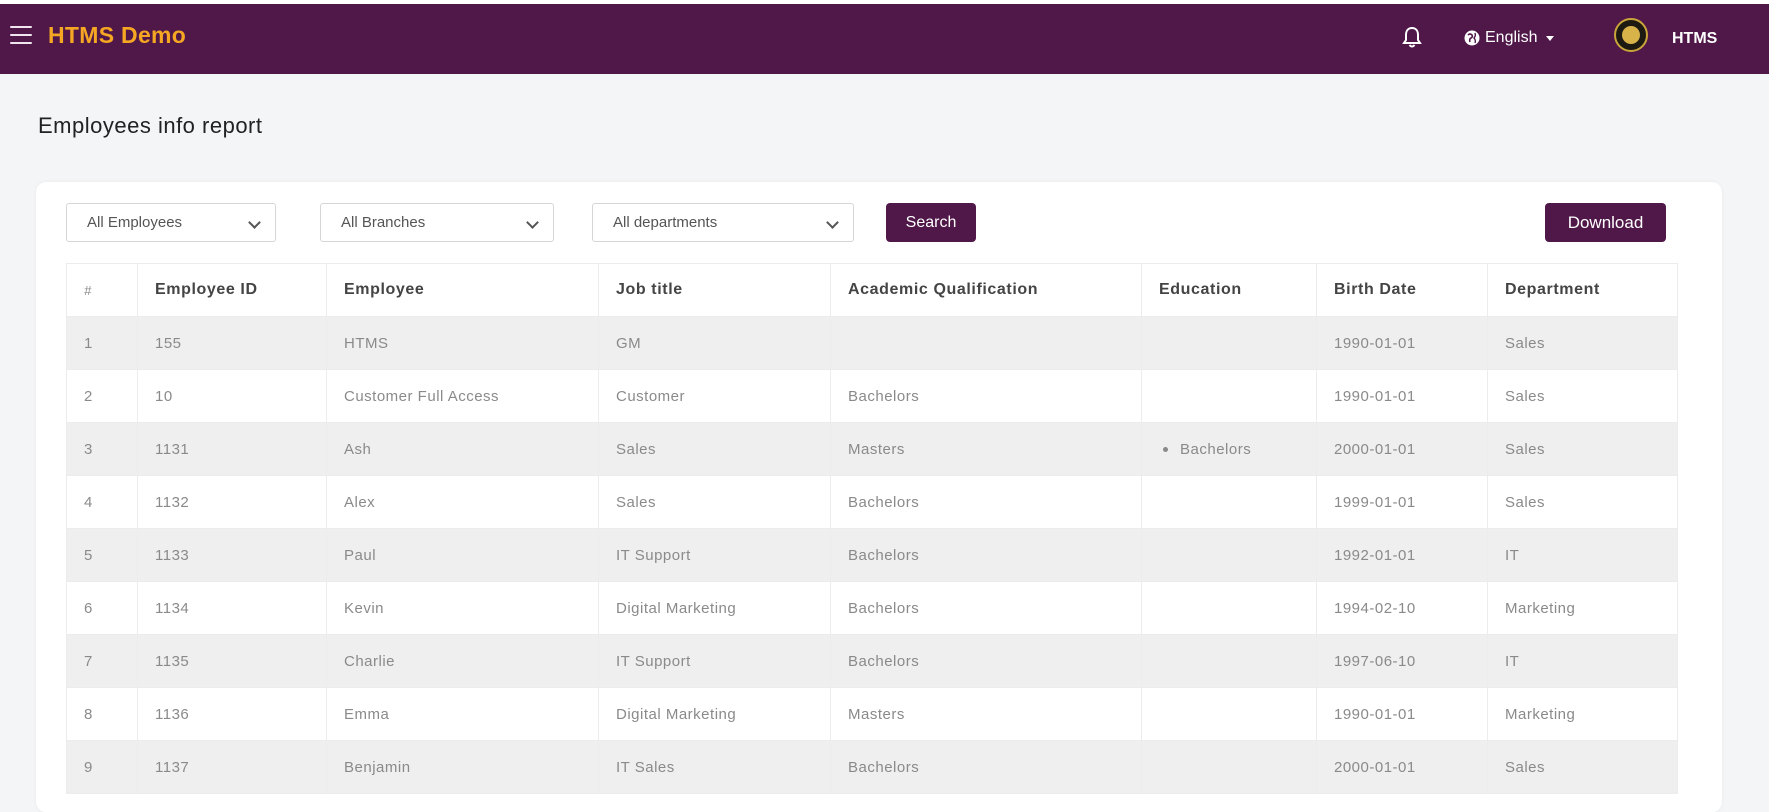  Describe the element at coordinates (232, 661) in the screenshot. I see `cell-employee-id: 1135` at that location.